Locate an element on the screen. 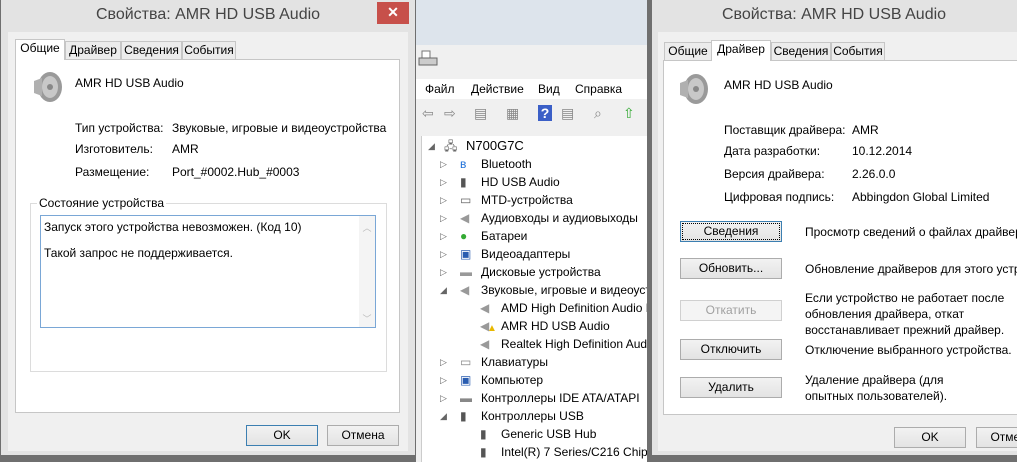  show-hide-tree-icon: ▤ is located at coordinates (480, 113).